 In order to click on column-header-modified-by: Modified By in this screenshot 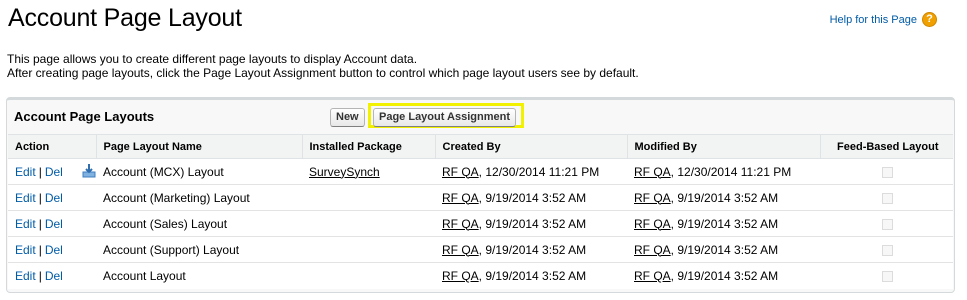, I will do `click(724, 146)`.